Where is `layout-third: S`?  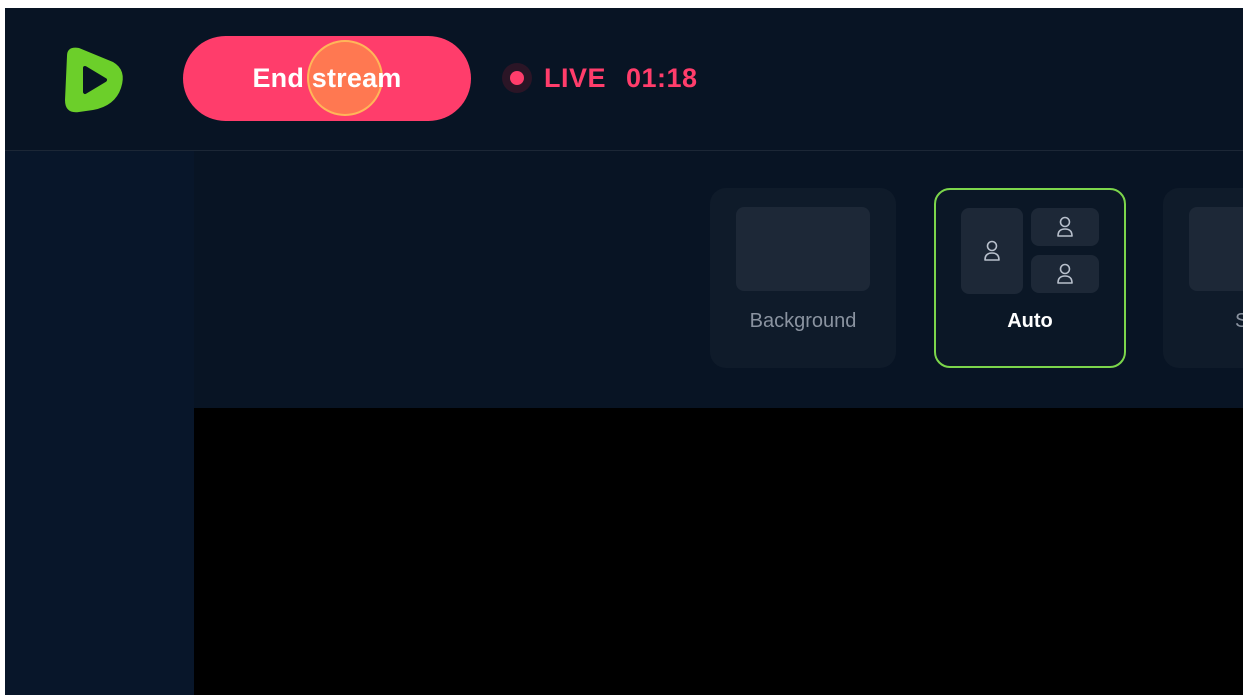 layout-third: S is located at coordinates (1203, 278).